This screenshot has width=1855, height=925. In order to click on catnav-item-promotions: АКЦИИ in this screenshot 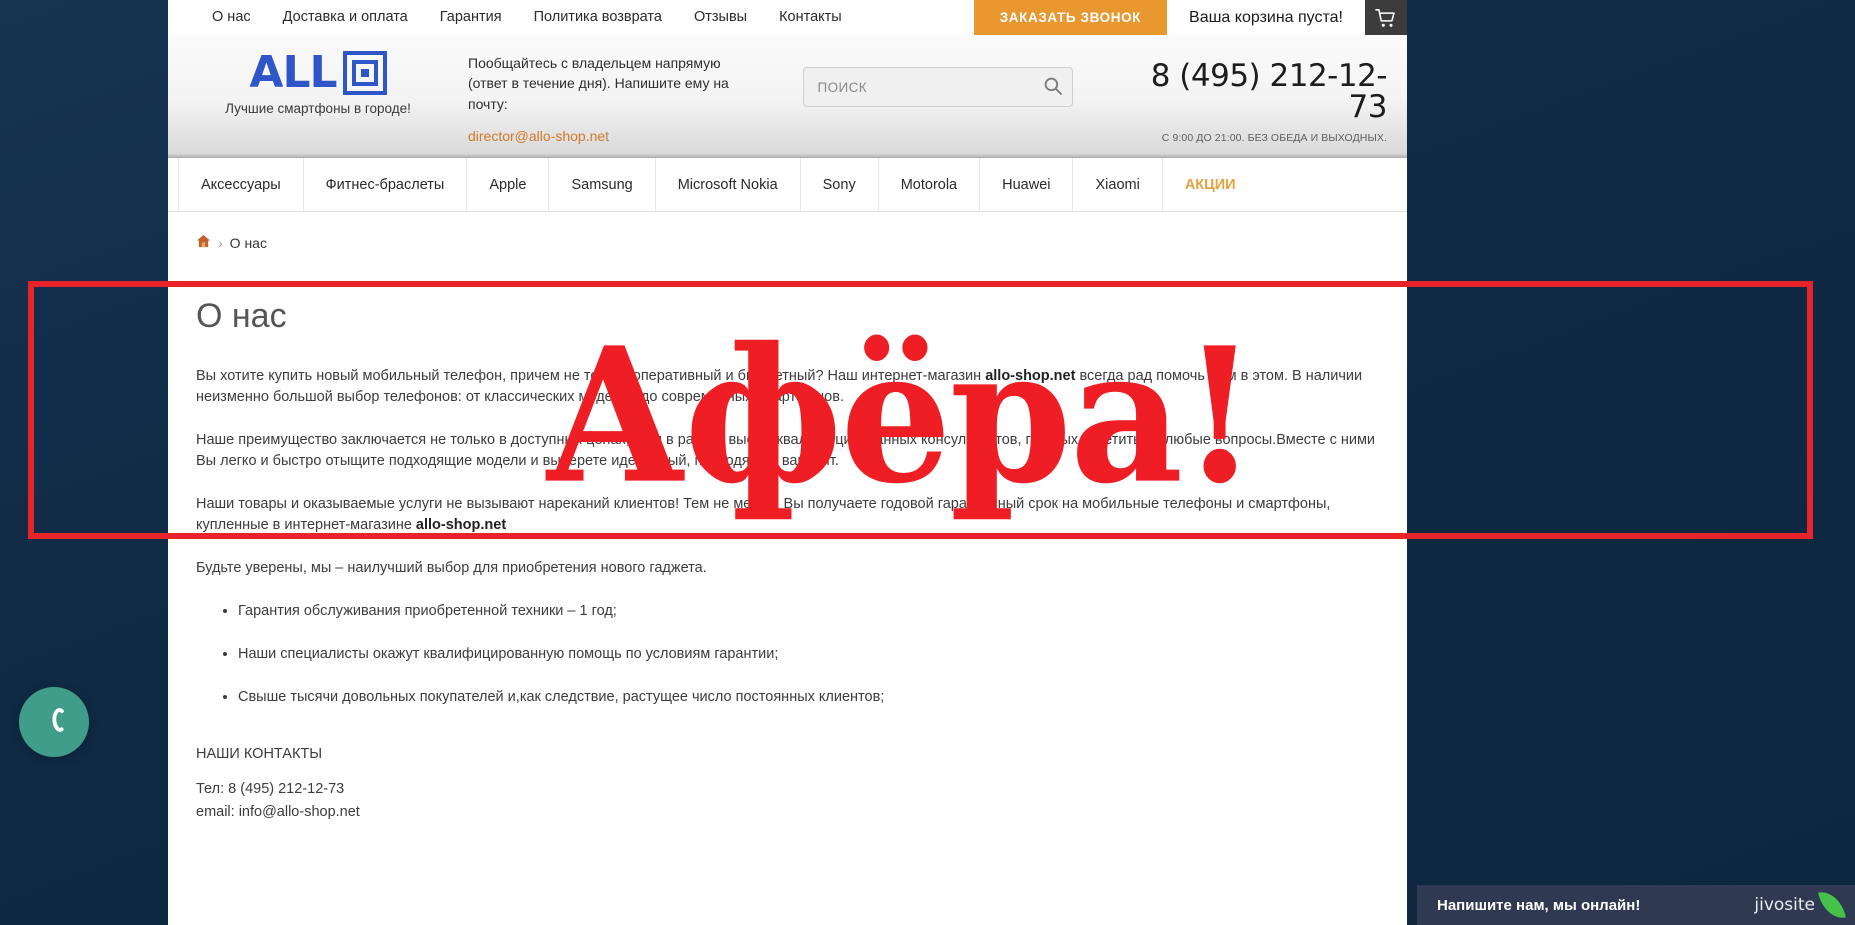, I will do `click(1210, 184)`.